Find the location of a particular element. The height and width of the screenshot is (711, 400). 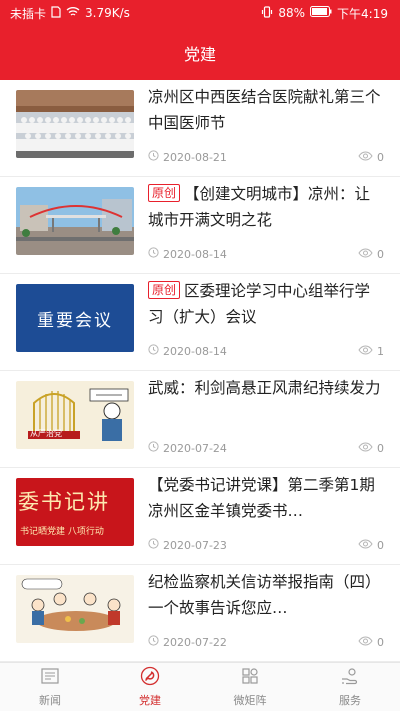

tab-news: 新闻 is located at coordinates (50, 687).